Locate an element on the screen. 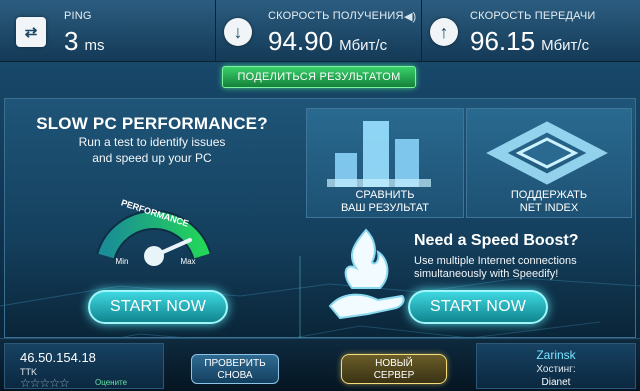  download-label: СКОРОСТЬ ПОЛУЧЕНИЯ is located at coordinates (336, 16).